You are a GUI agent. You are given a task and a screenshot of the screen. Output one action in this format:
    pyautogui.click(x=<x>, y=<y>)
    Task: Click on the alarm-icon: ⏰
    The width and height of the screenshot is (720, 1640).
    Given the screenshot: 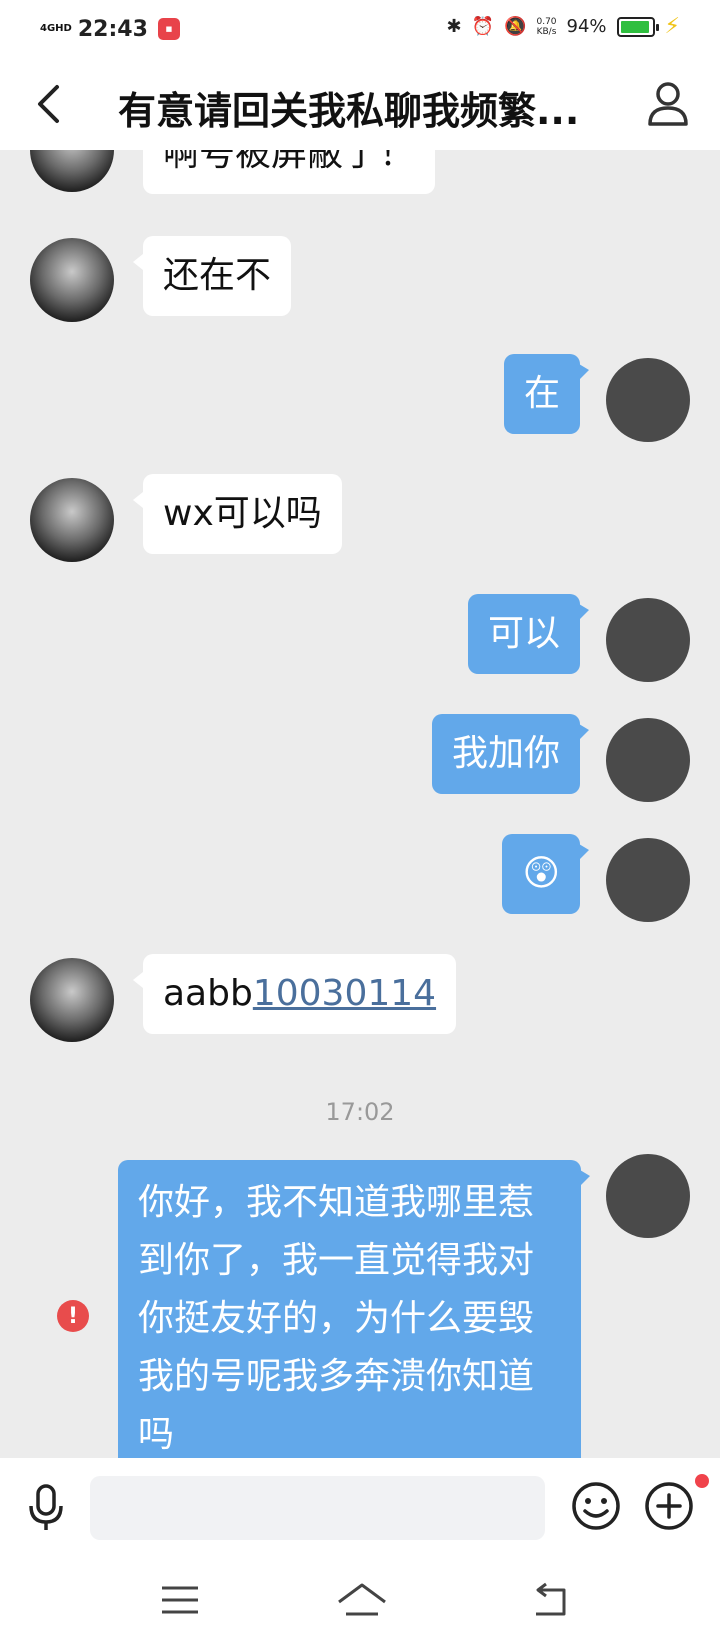 What is the action you would take?
    pyautogui.click(x=483, y=26)
    